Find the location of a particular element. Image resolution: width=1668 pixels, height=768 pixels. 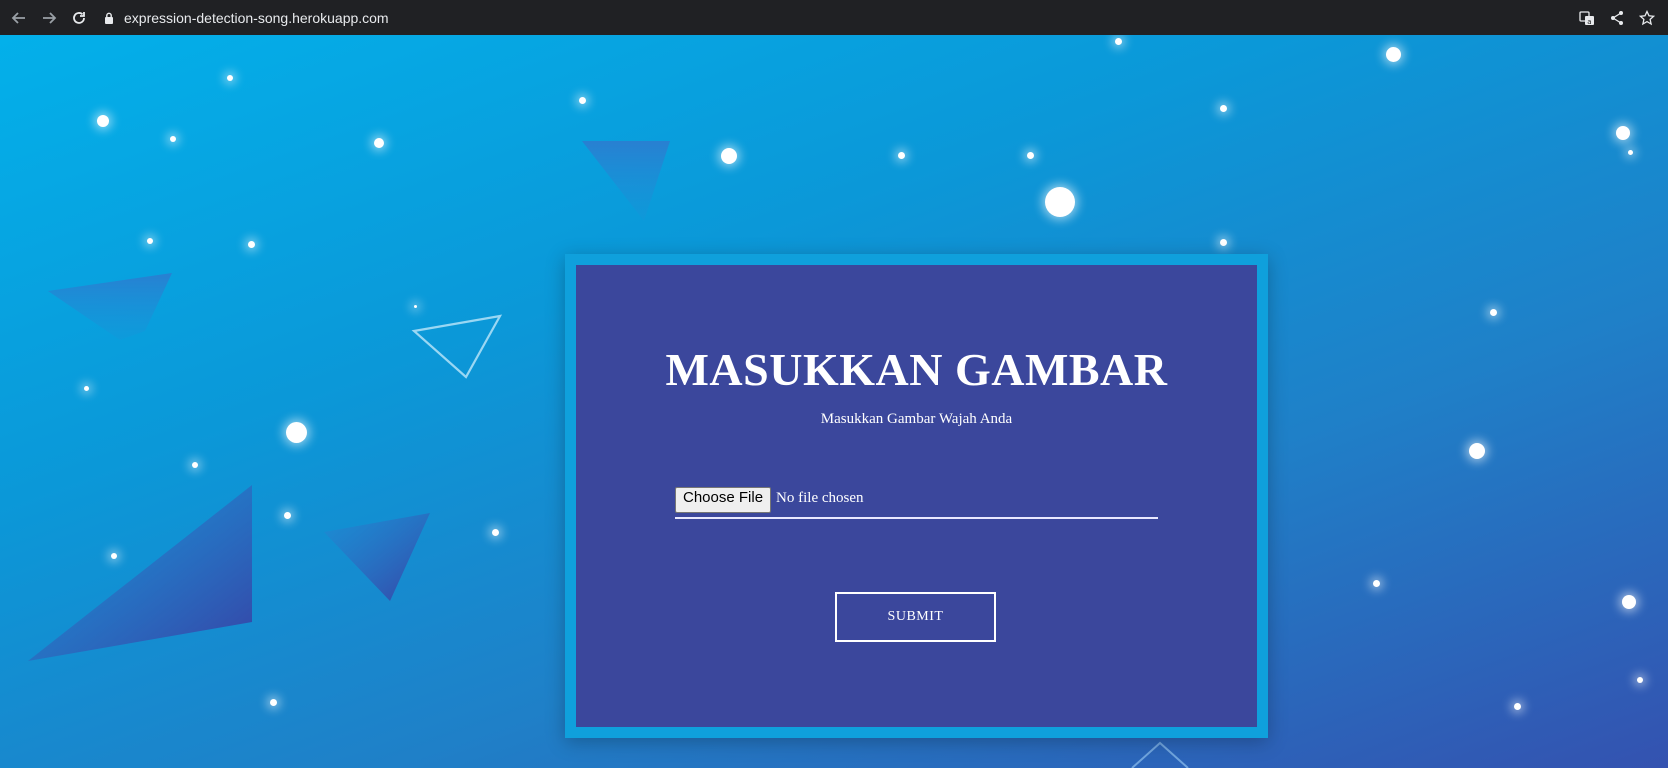

reload-button is located at coordinates (79, 18).